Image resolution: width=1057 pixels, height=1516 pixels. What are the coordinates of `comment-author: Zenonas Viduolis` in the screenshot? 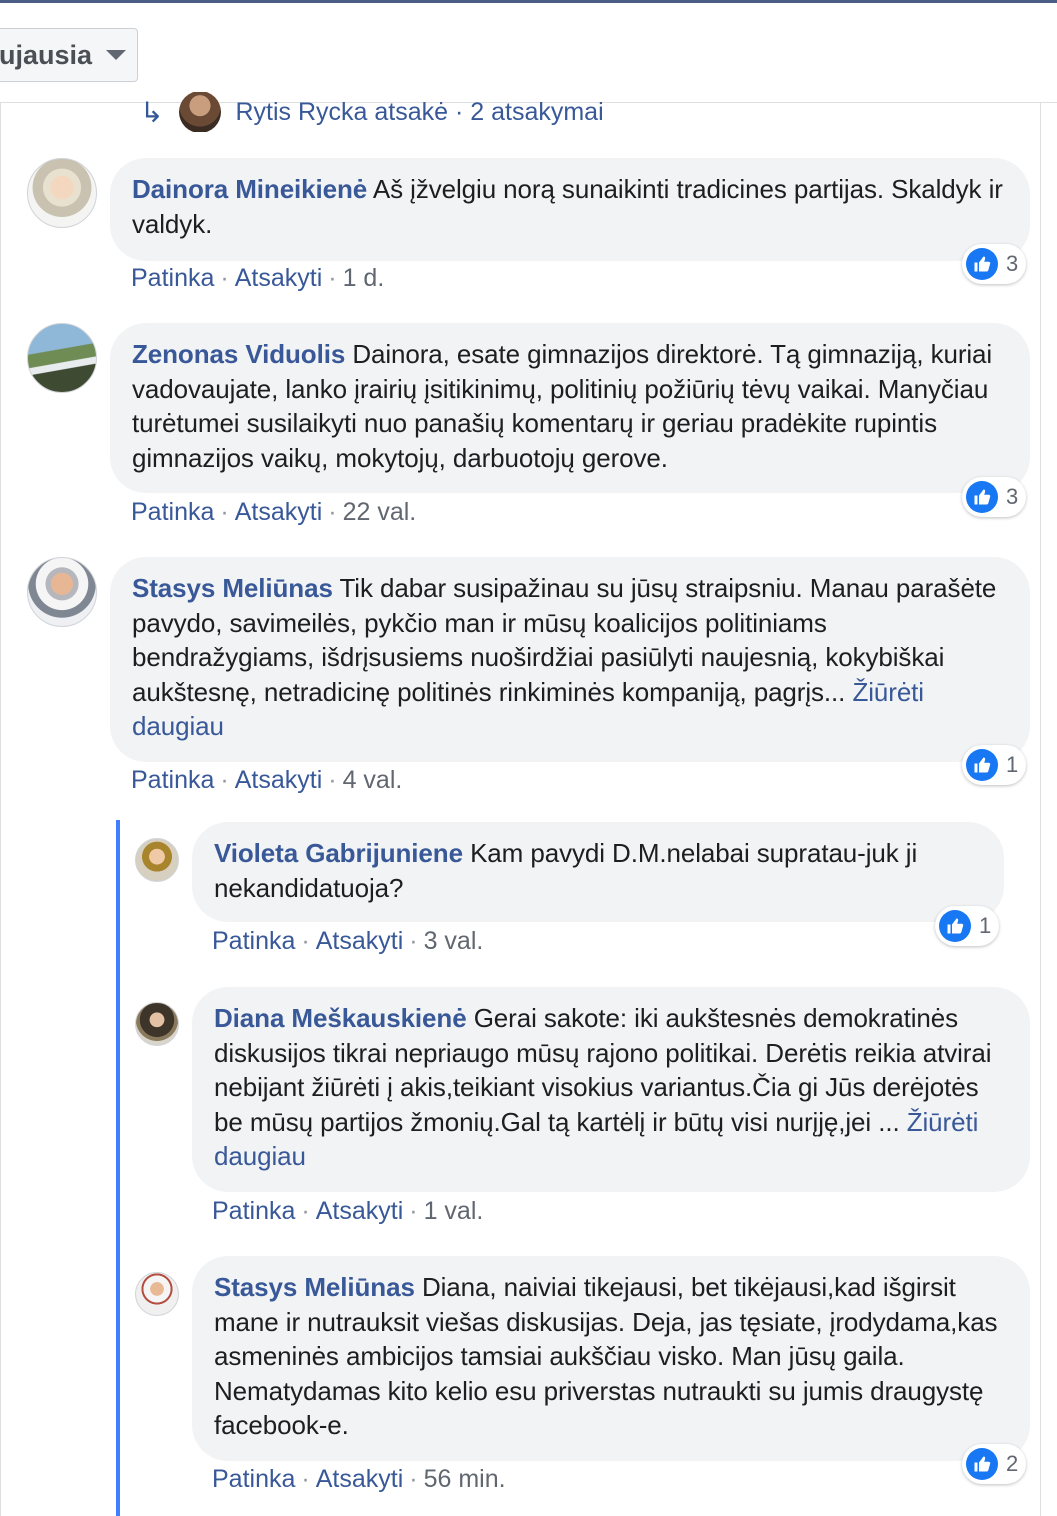 It's located at (238, 354).